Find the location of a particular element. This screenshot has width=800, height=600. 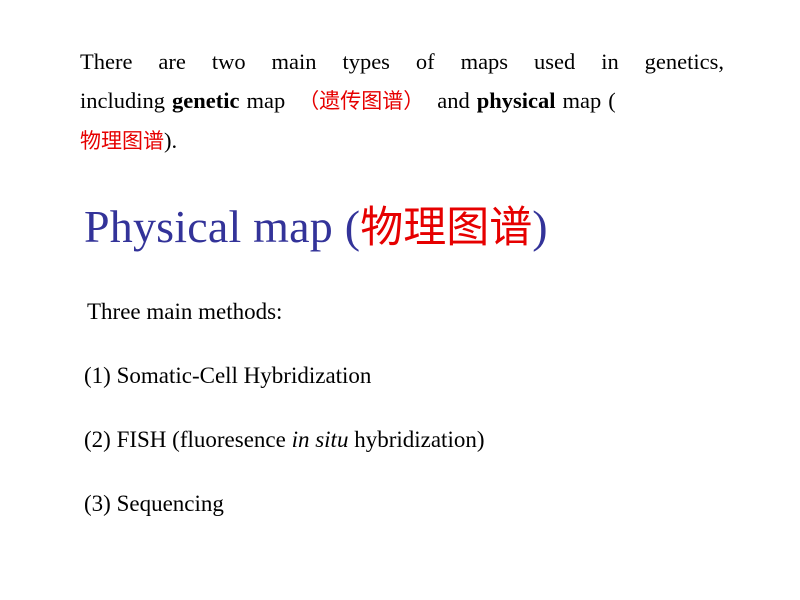

intro-line1-word: used is located at coordinates (555, 61).